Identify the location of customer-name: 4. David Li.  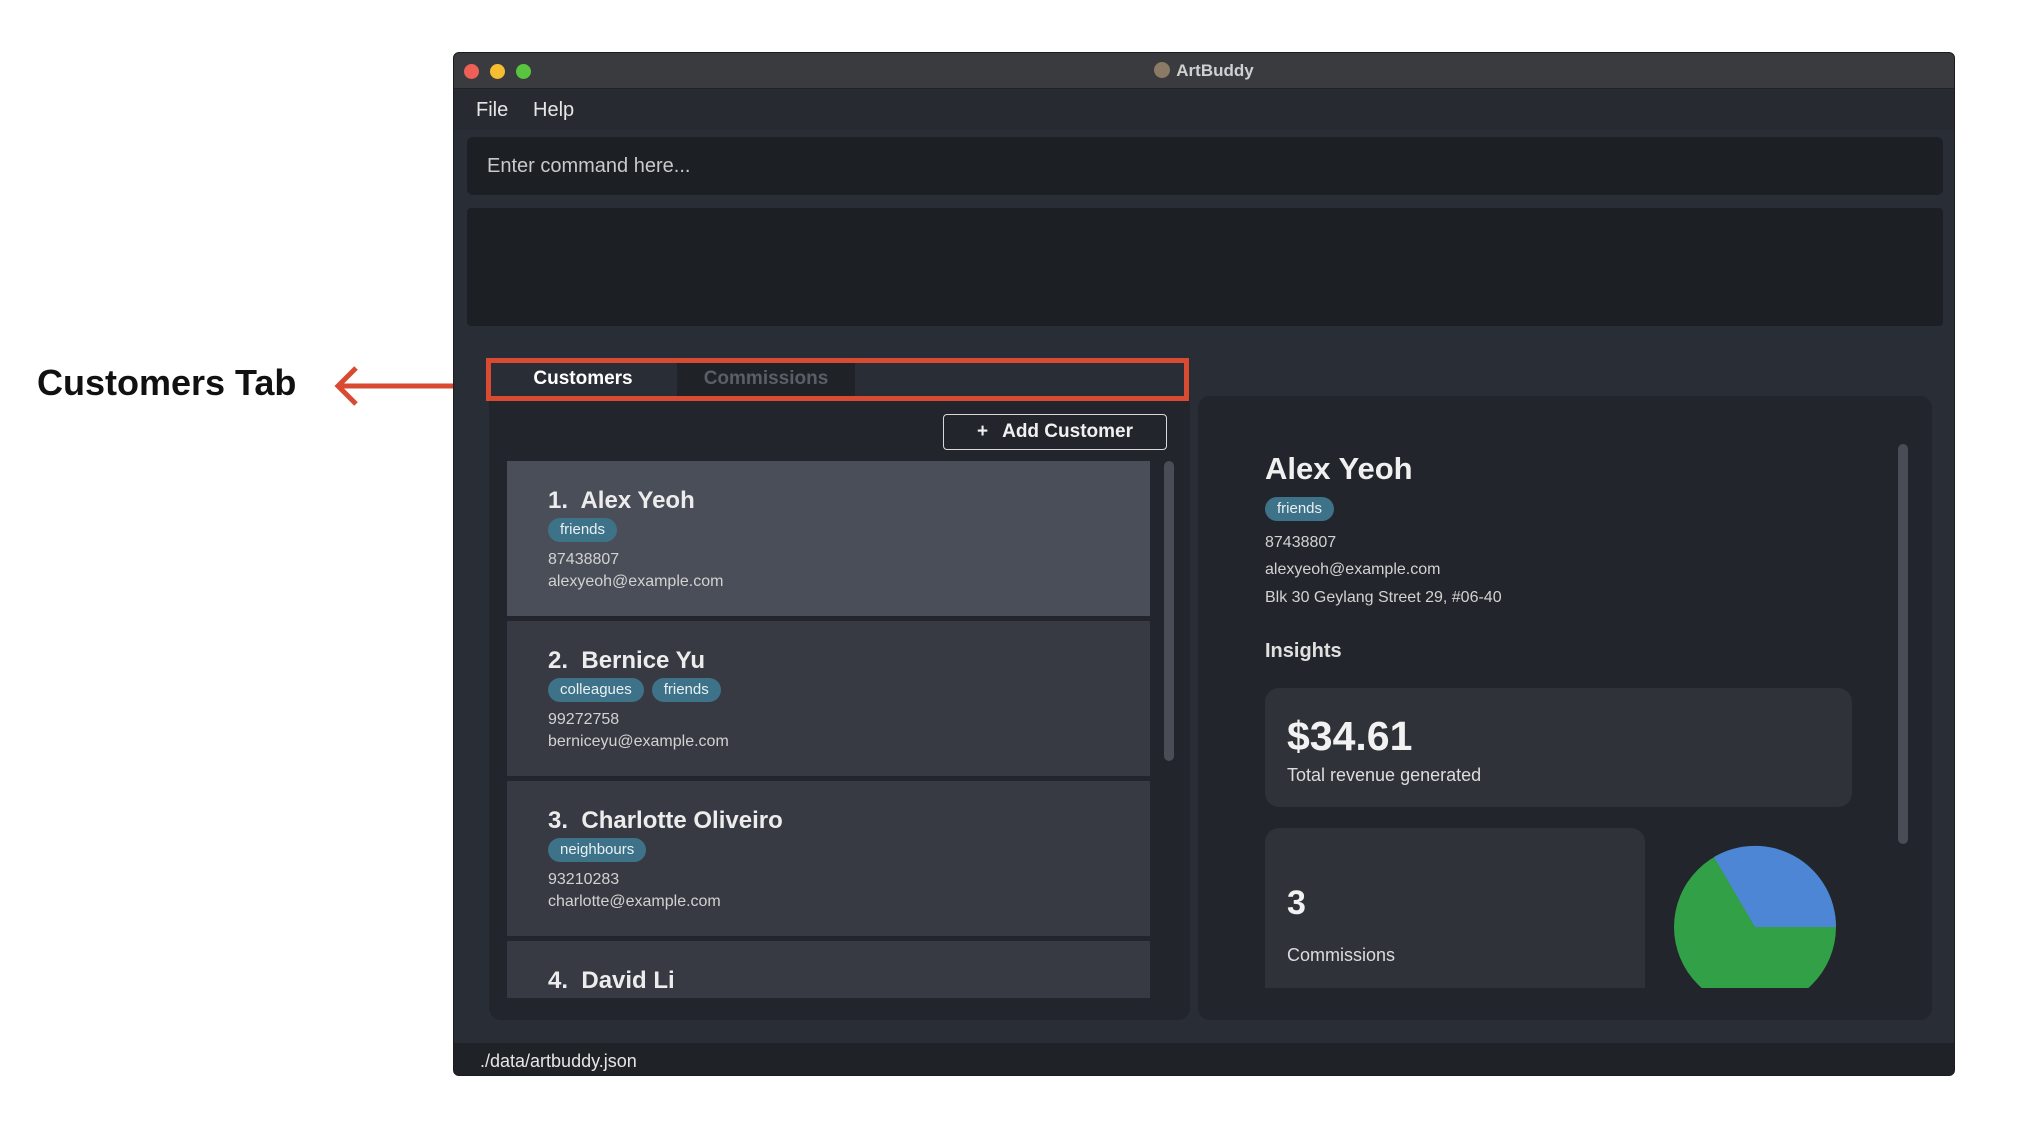
(611, 981).